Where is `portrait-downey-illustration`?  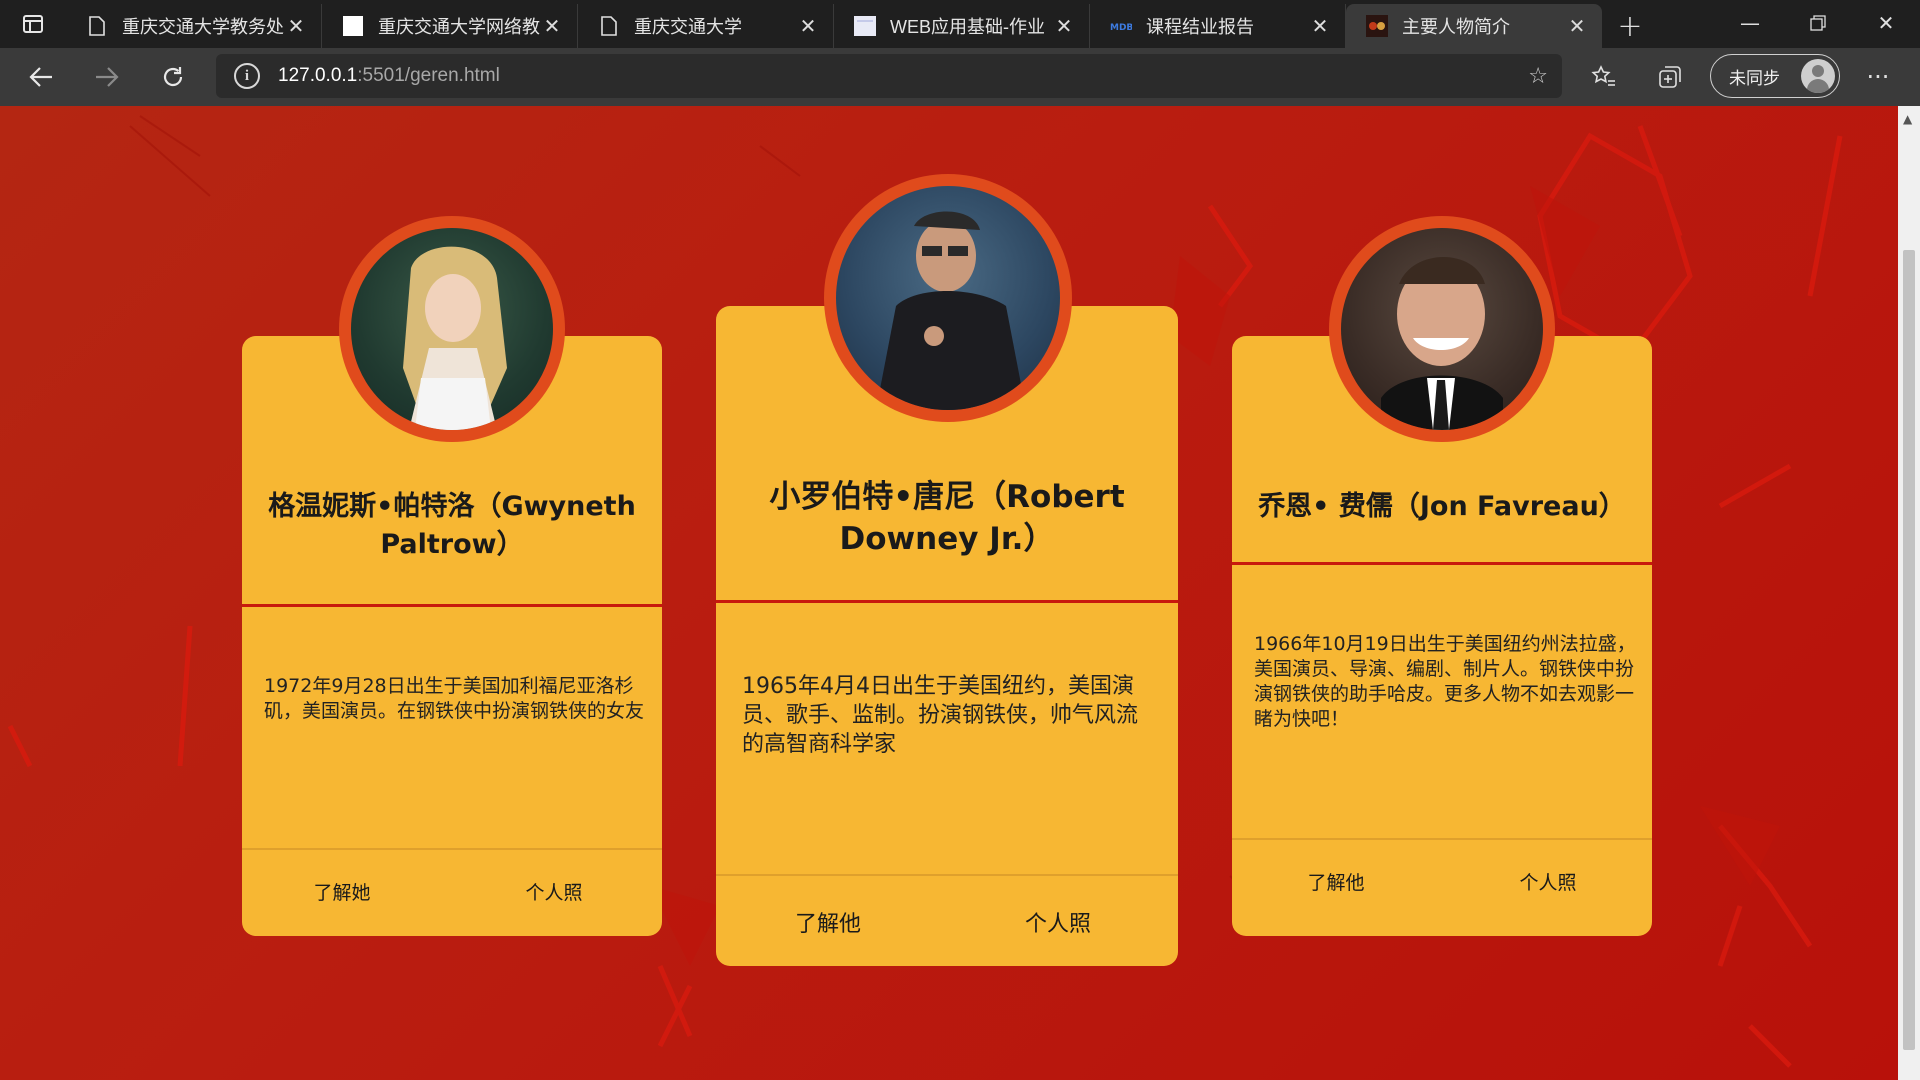
portrait-downey-illustration is located at coordinates (951, 310).